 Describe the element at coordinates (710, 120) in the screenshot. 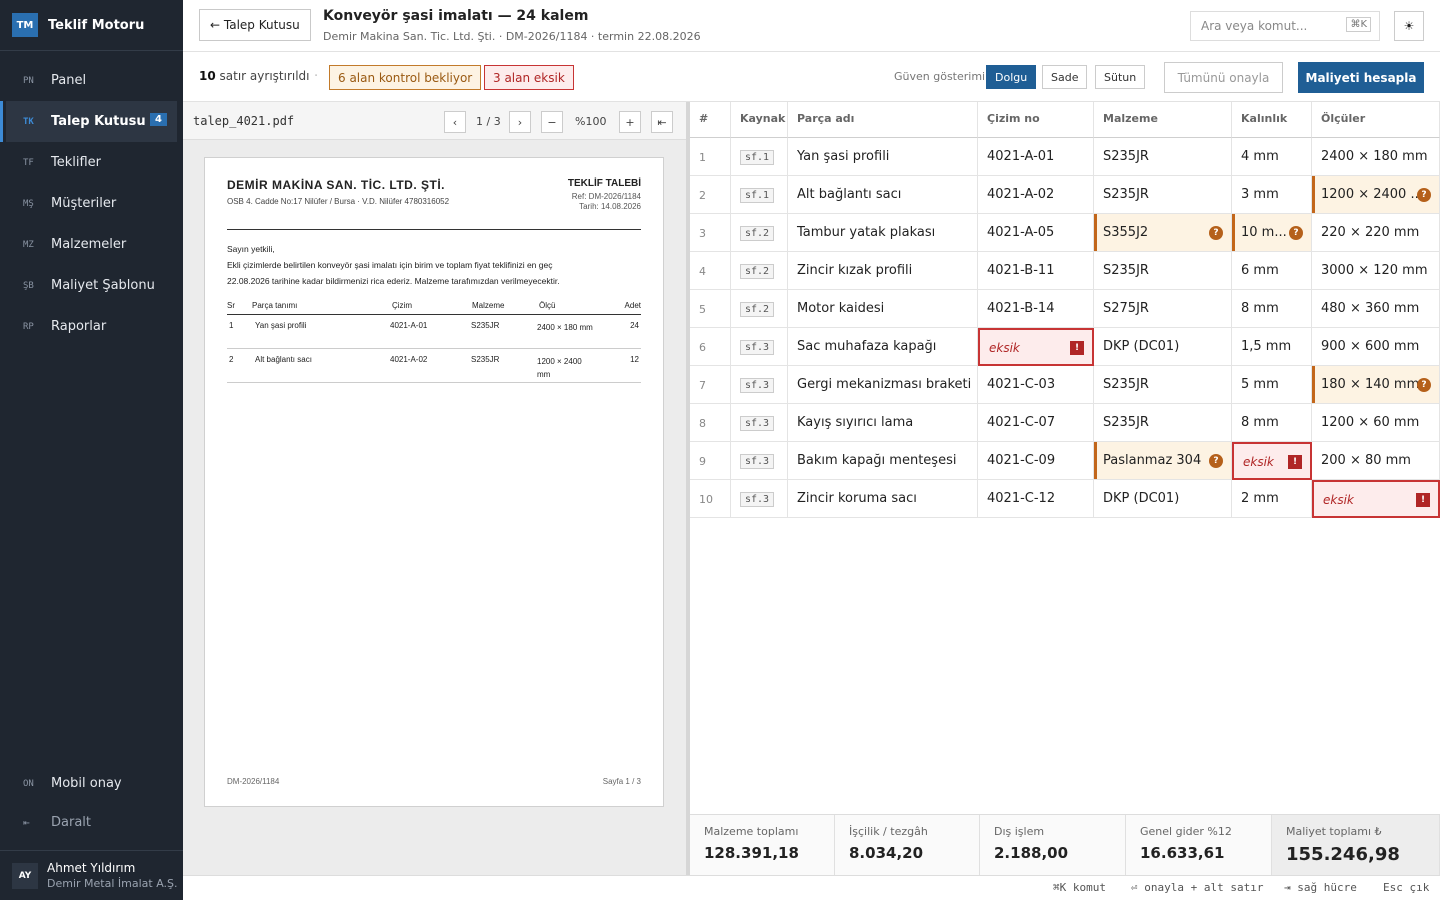

I see `column-header-row-number: #` at that location.